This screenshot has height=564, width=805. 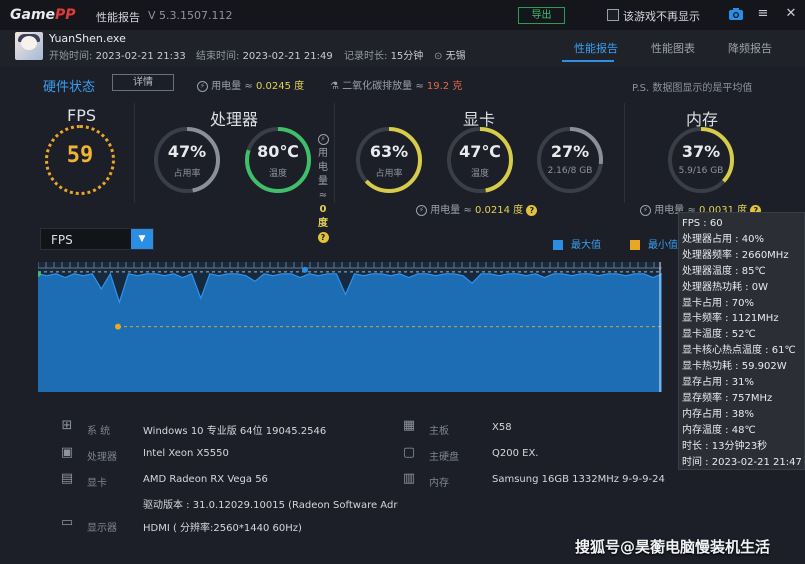 What do you see at coordinates (80, 155) in the screenshot?
I see `fps-value: 59` at bounding box center [80, 155].